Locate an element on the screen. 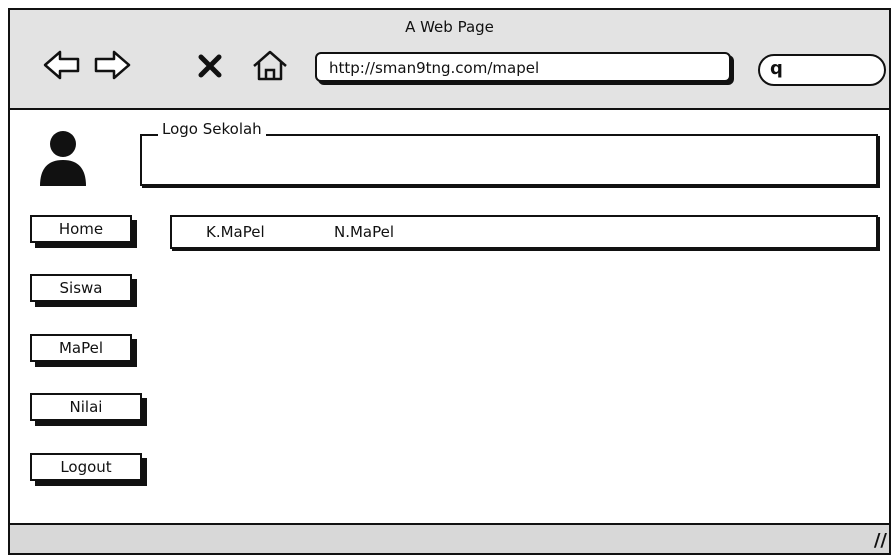  close-icon is located at coordinates (210, 65).